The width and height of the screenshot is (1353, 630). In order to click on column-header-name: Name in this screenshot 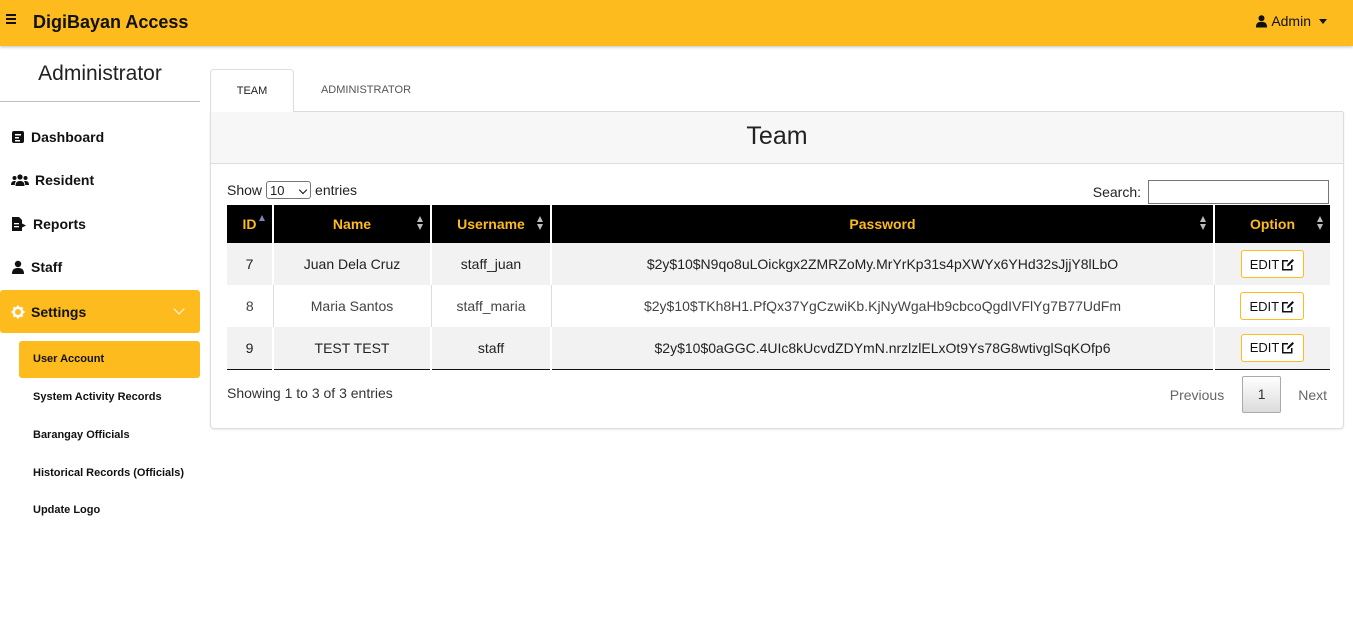, I will do `click(351, 224)`.